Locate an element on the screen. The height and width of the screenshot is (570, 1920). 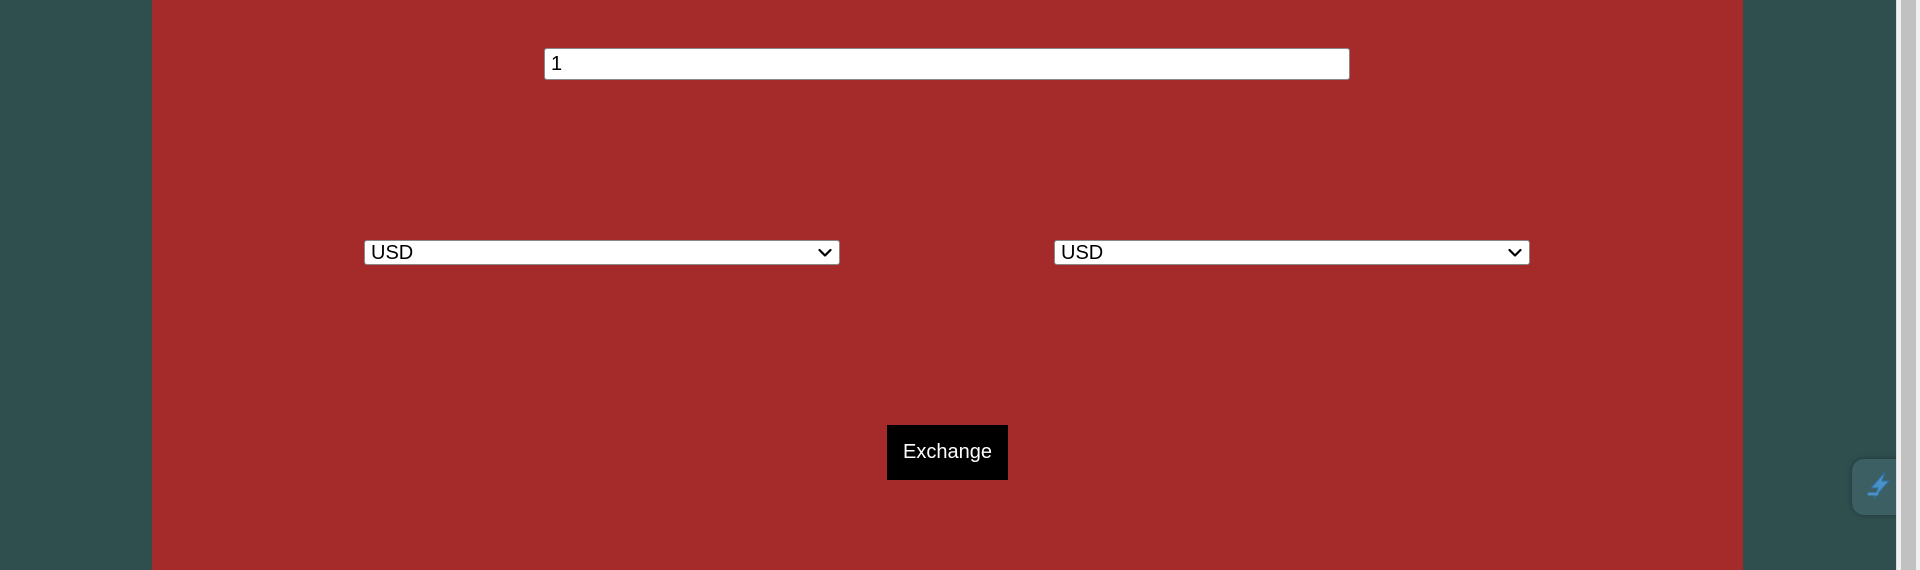
vertical-scrollbar is located at coordinates (1908, 285).